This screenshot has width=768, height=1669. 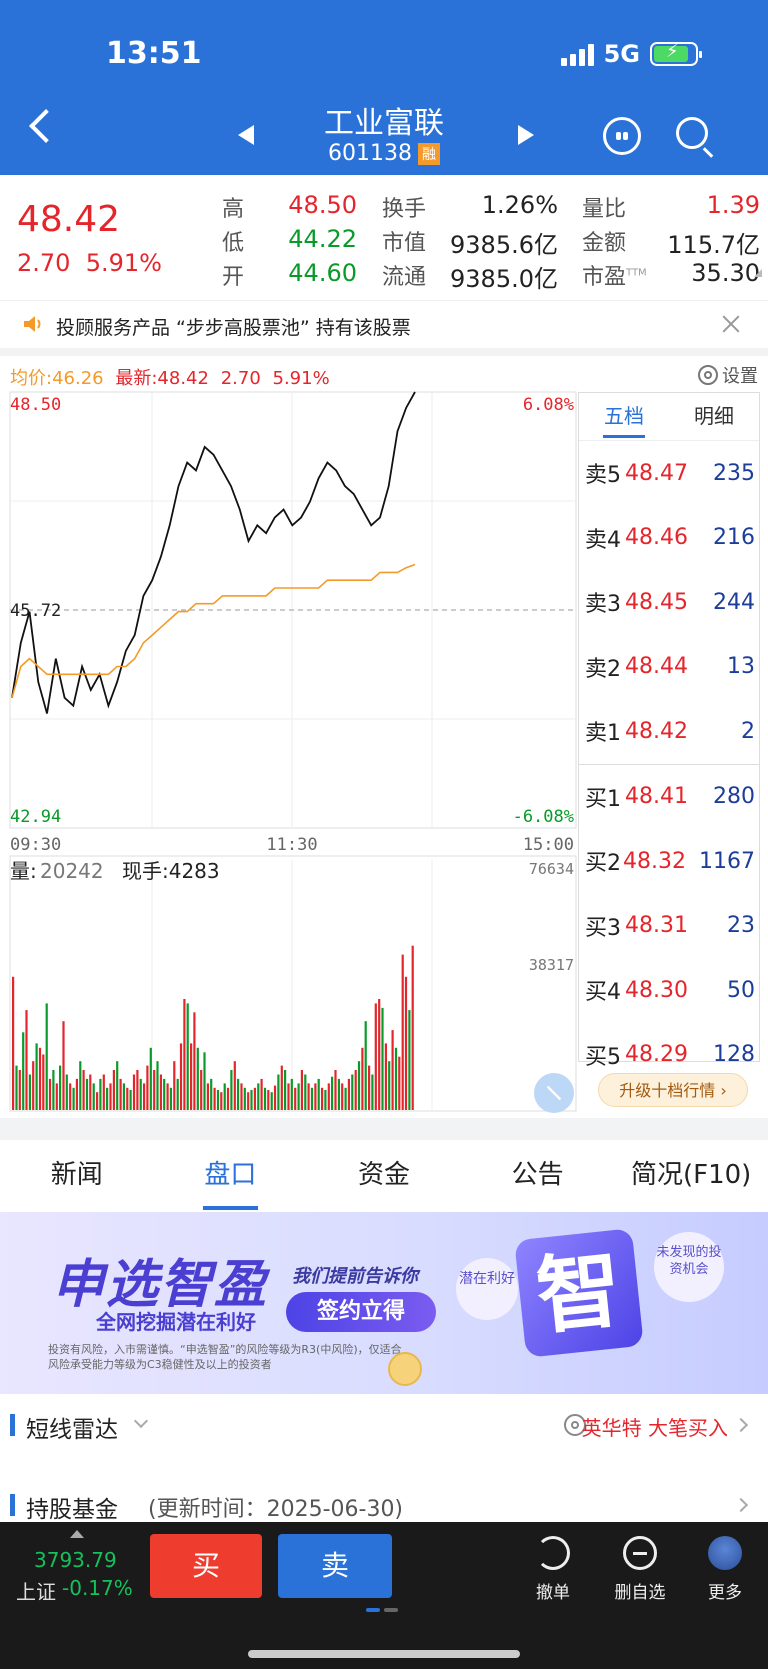 What do you see at coordinates (656, 731) in the screenshot?
I see `level-price: 48.42` at bounding box center [656, 731].